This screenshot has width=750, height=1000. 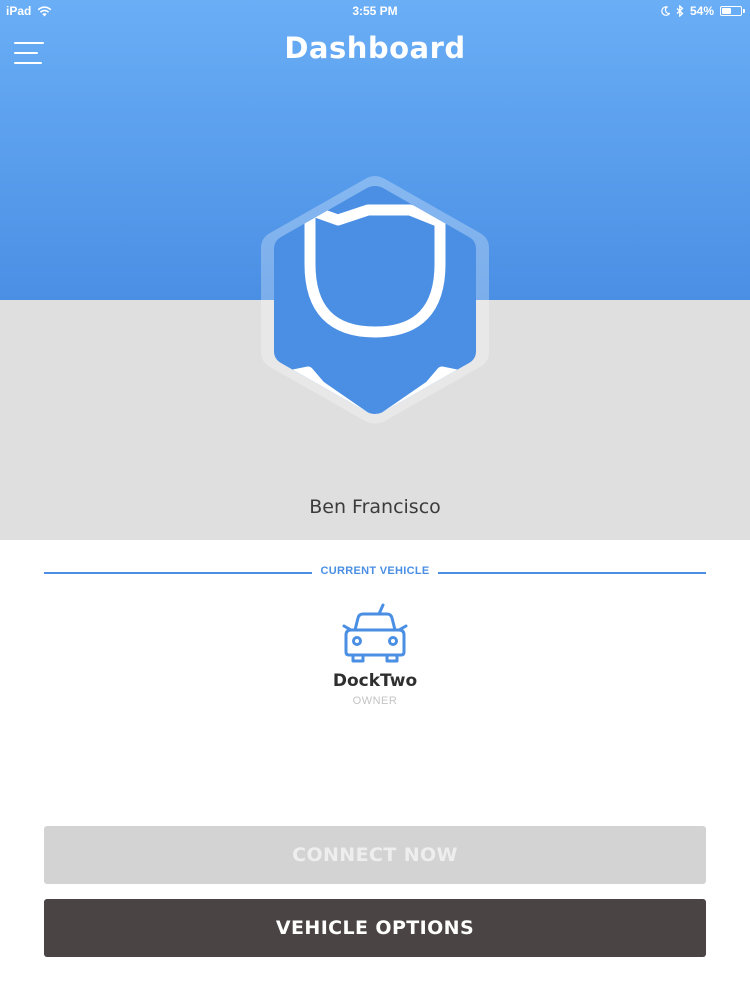 I want to click on shield-hexagon-logo-icon, so click(x=375, y=300).